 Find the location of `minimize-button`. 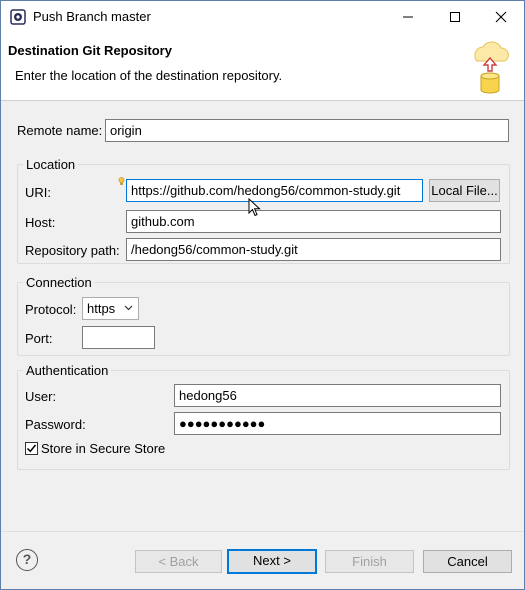

minimize-button is located at coordinates (408, 16).